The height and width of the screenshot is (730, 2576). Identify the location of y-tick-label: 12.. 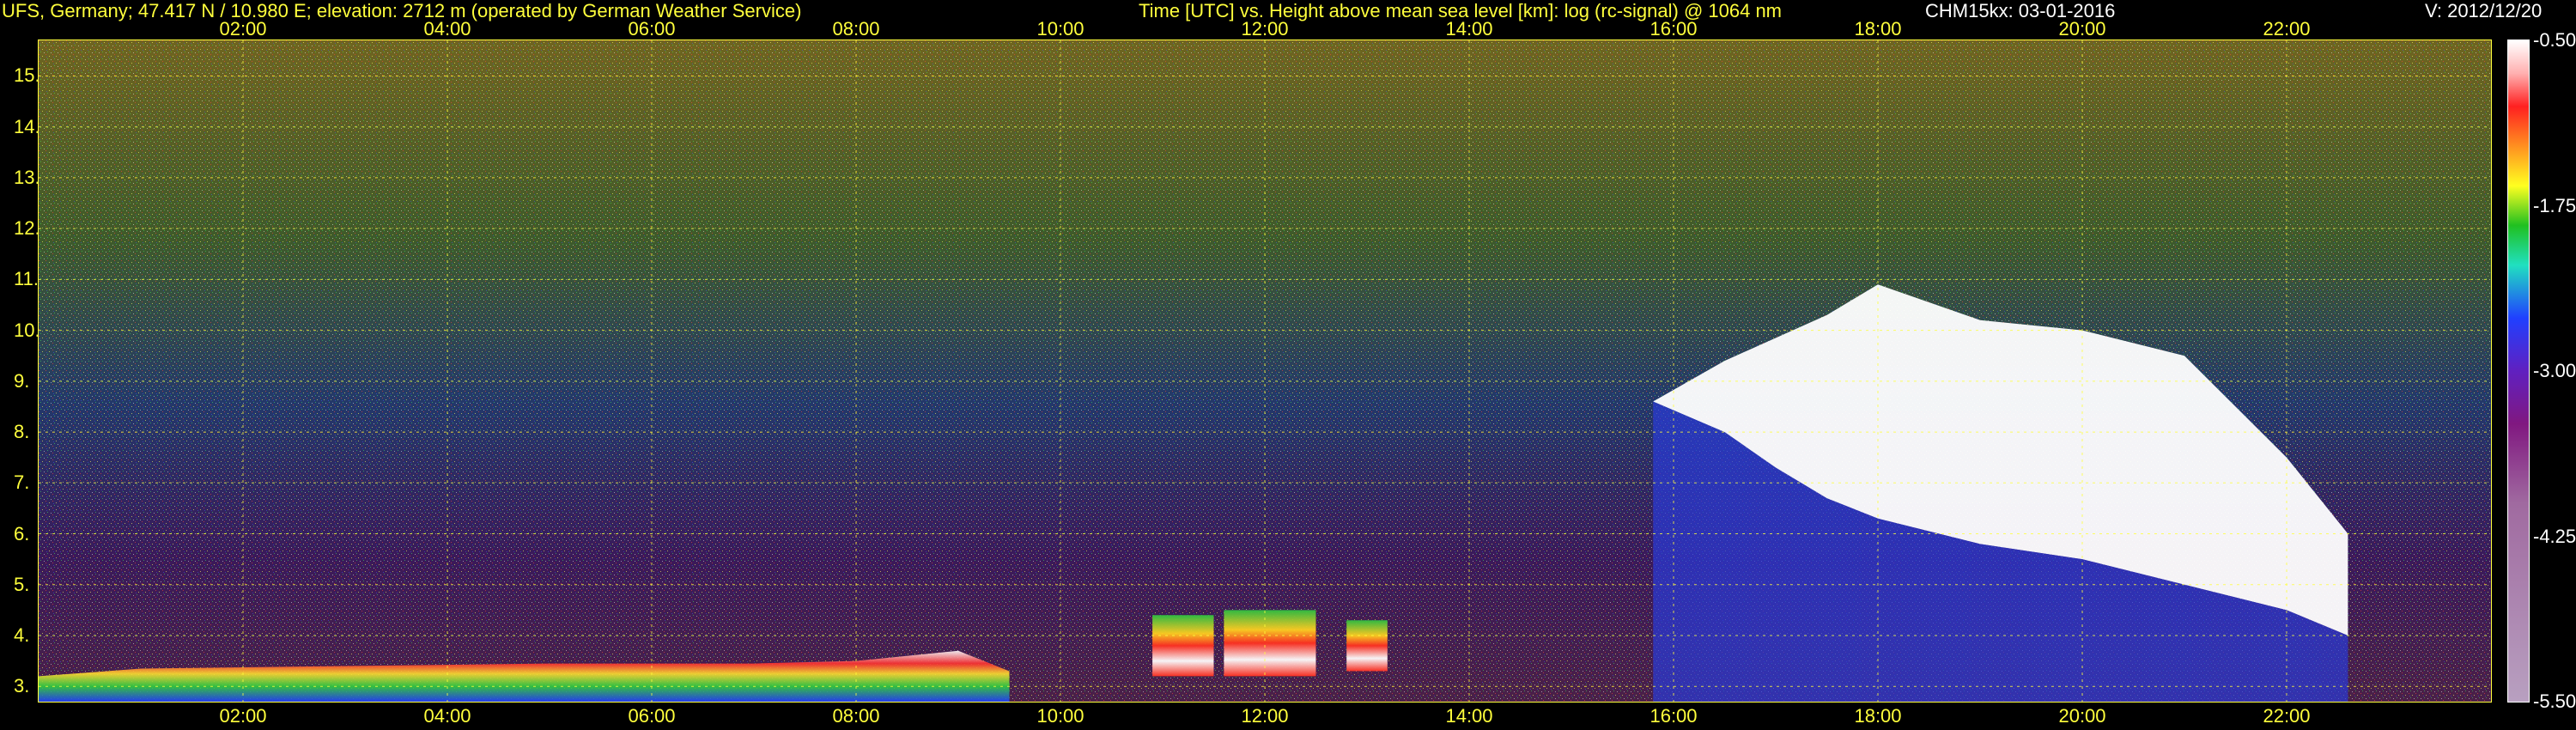
(27, 228).